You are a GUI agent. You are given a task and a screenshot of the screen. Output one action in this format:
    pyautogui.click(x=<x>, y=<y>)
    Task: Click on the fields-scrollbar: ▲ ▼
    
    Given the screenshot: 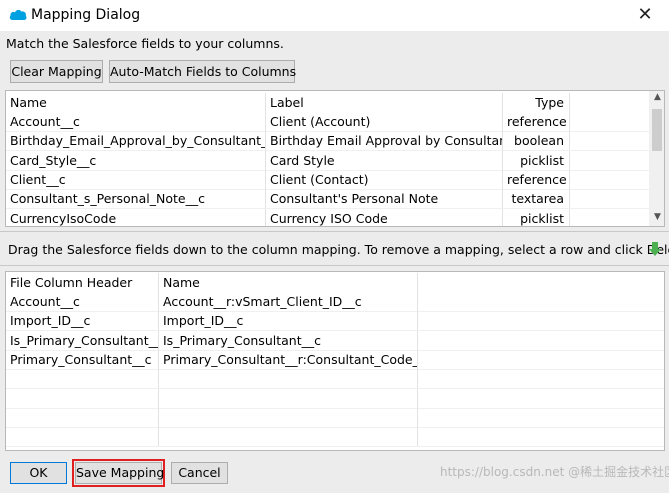 What is the action you would take?
    pyautogui.click(x=656, y=158)
    